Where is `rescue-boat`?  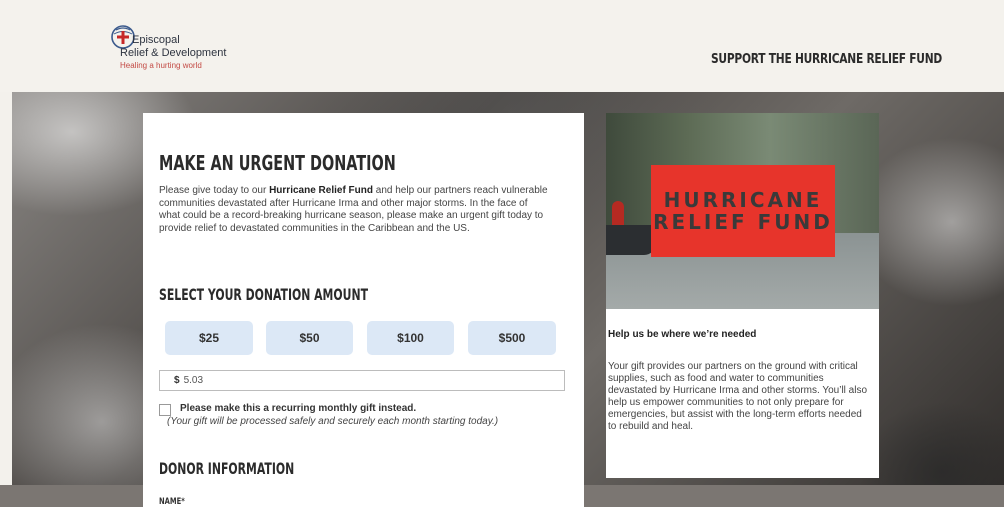 rescue-boat is located at coordinates (631, 240).